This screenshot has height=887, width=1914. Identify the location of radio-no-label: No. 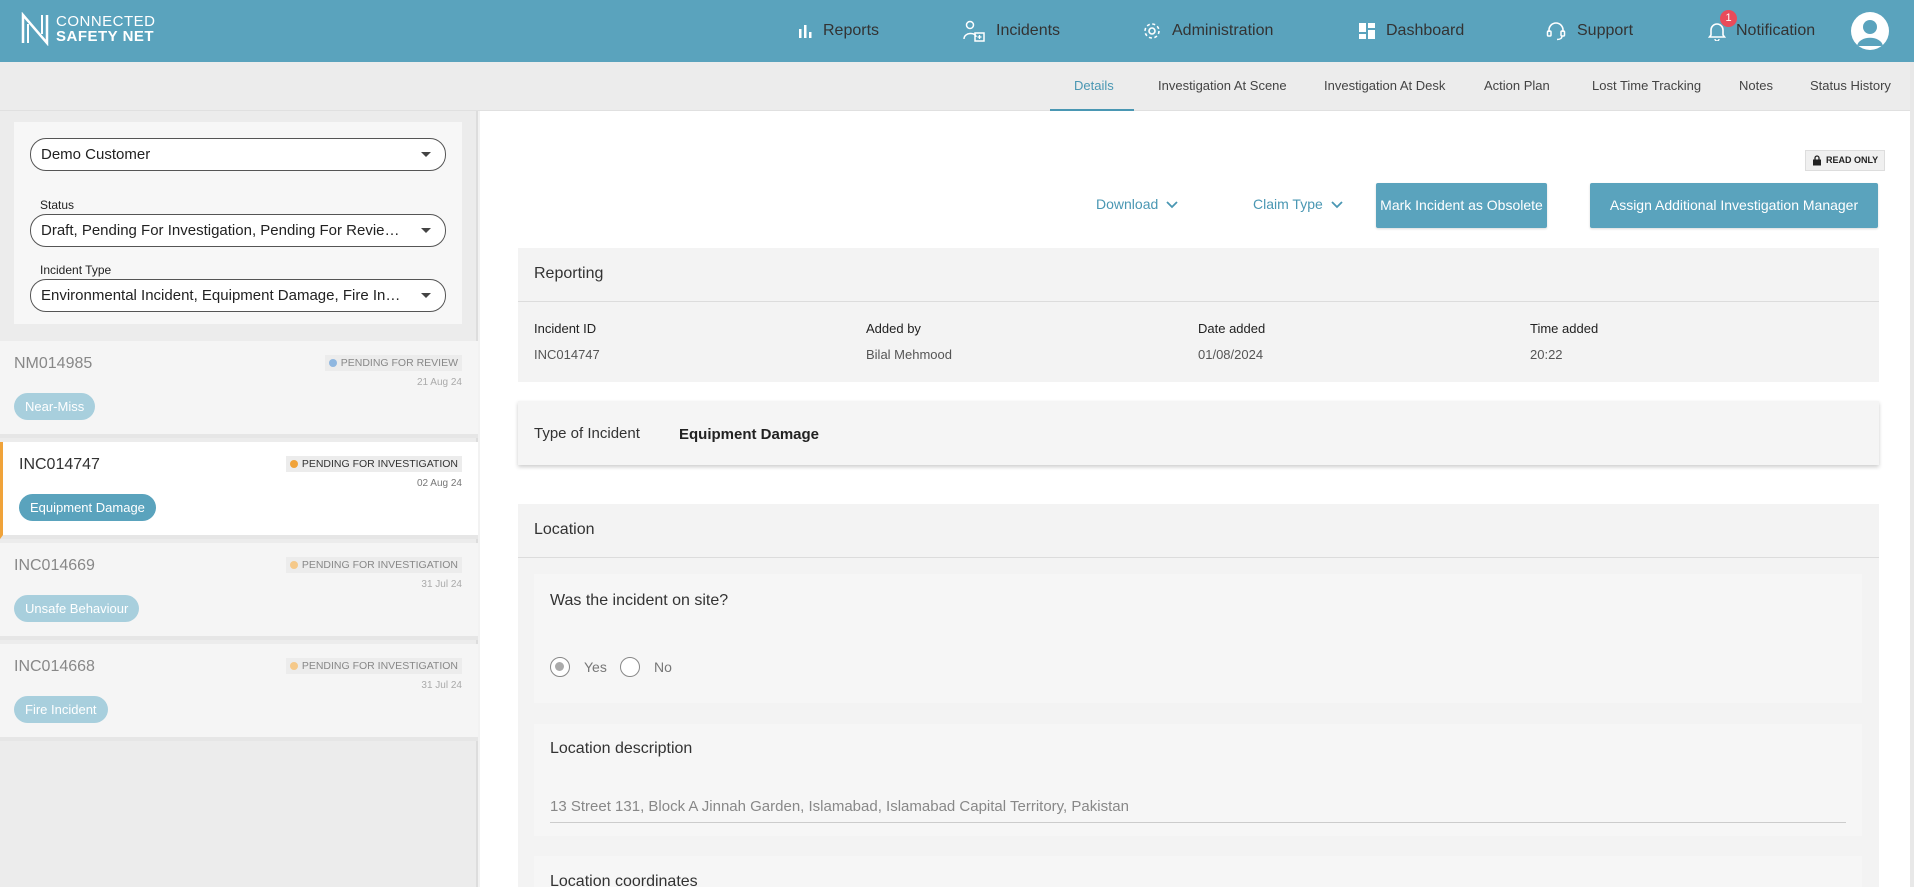
(663, 667).